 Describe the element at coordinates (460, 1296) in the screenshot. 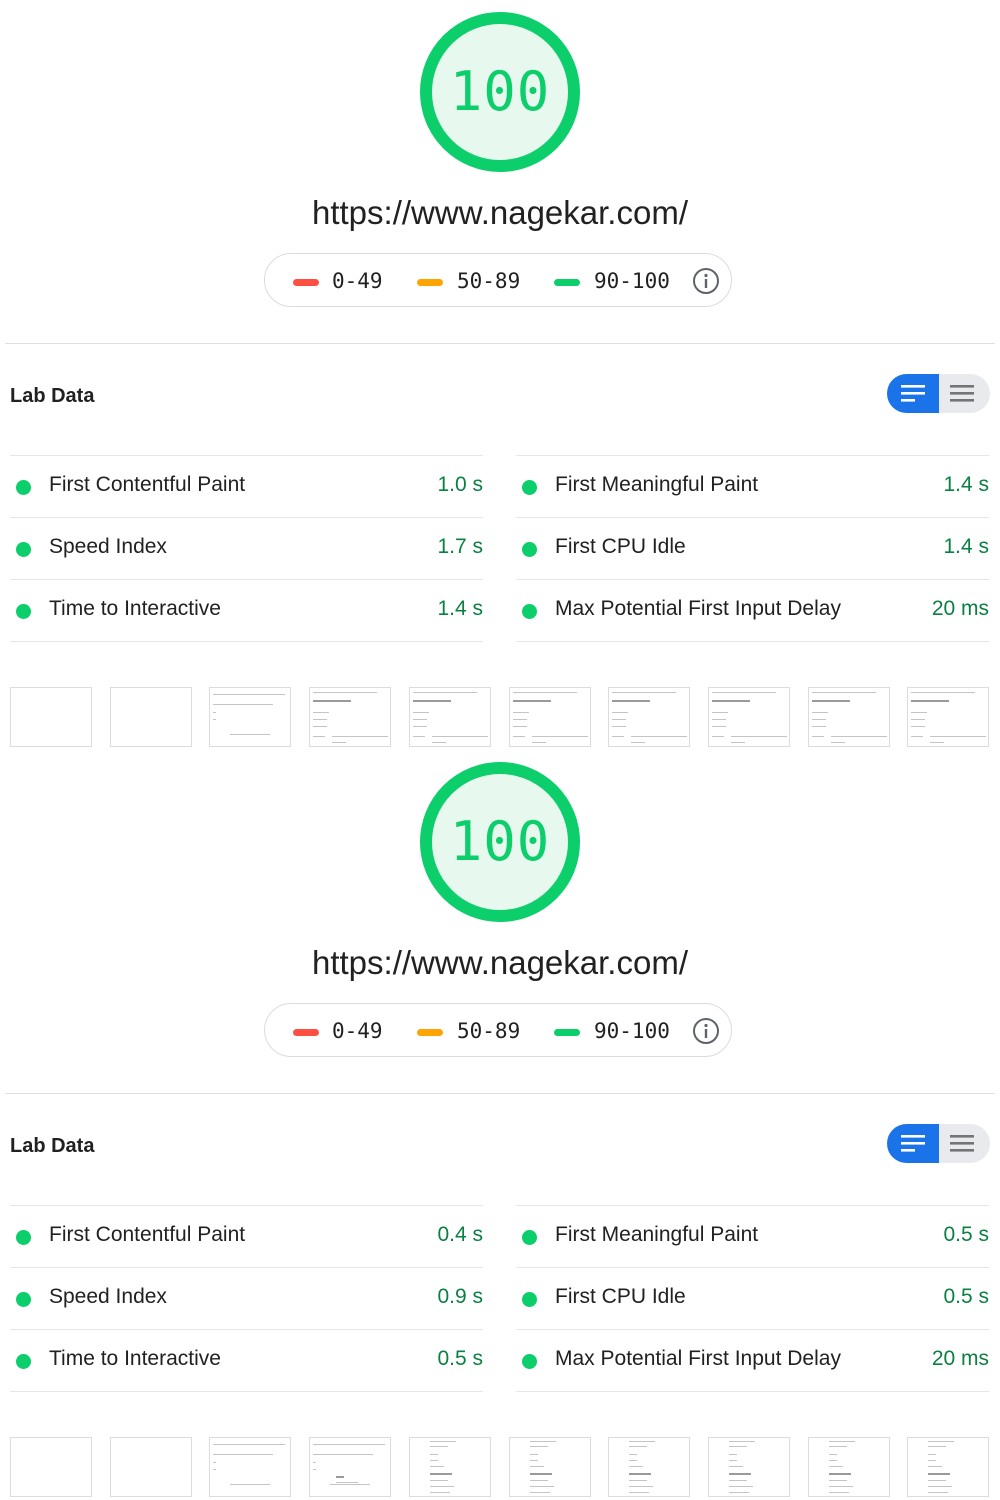

I see `metric-value: 0.9 s` at that location.